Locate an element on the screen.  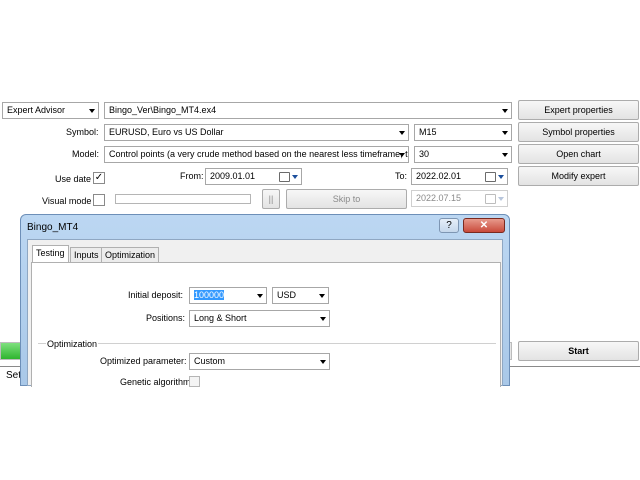
open-chart-button: Open chart is located at coordinates (578, 154).